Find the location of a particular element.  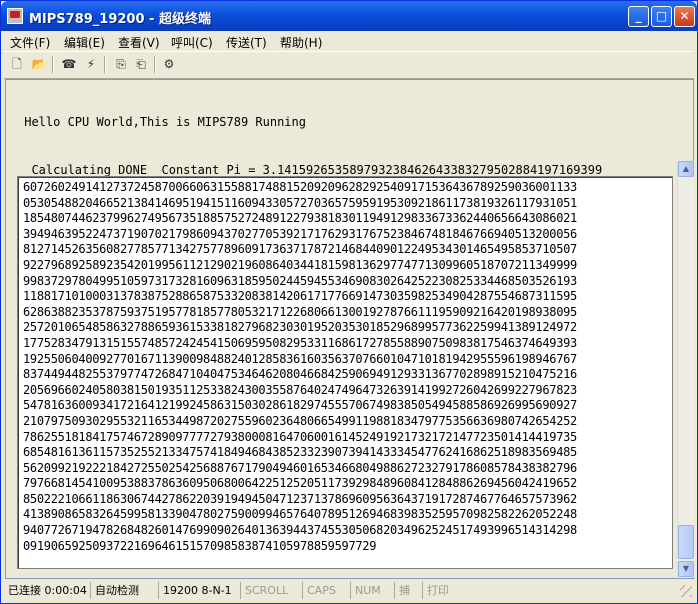

status-capture: 捕 is located at coordinates (408, 590).